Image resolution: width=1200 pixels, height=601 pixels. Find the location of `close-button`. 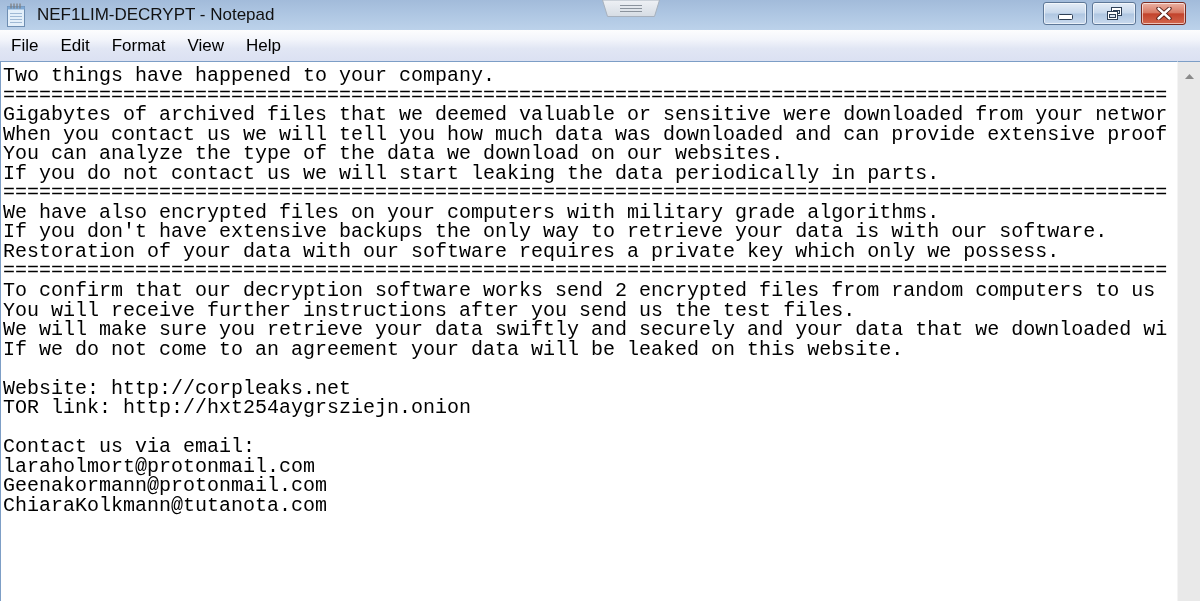

close-button is located at coordinates (1163, 13).